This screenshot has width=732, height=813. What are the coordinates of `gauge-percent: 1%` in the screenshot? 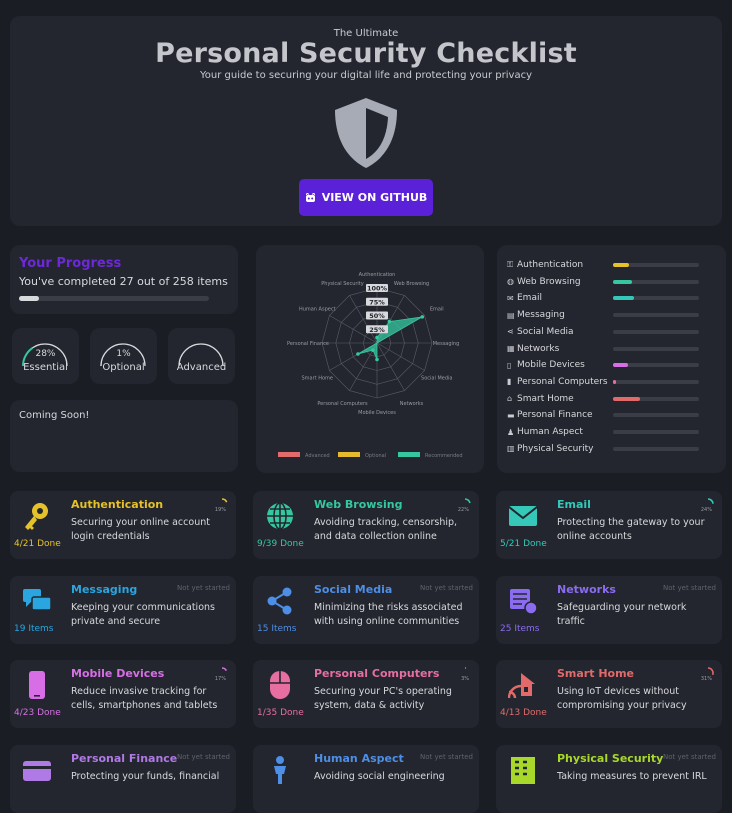 It's located at (123, 354).